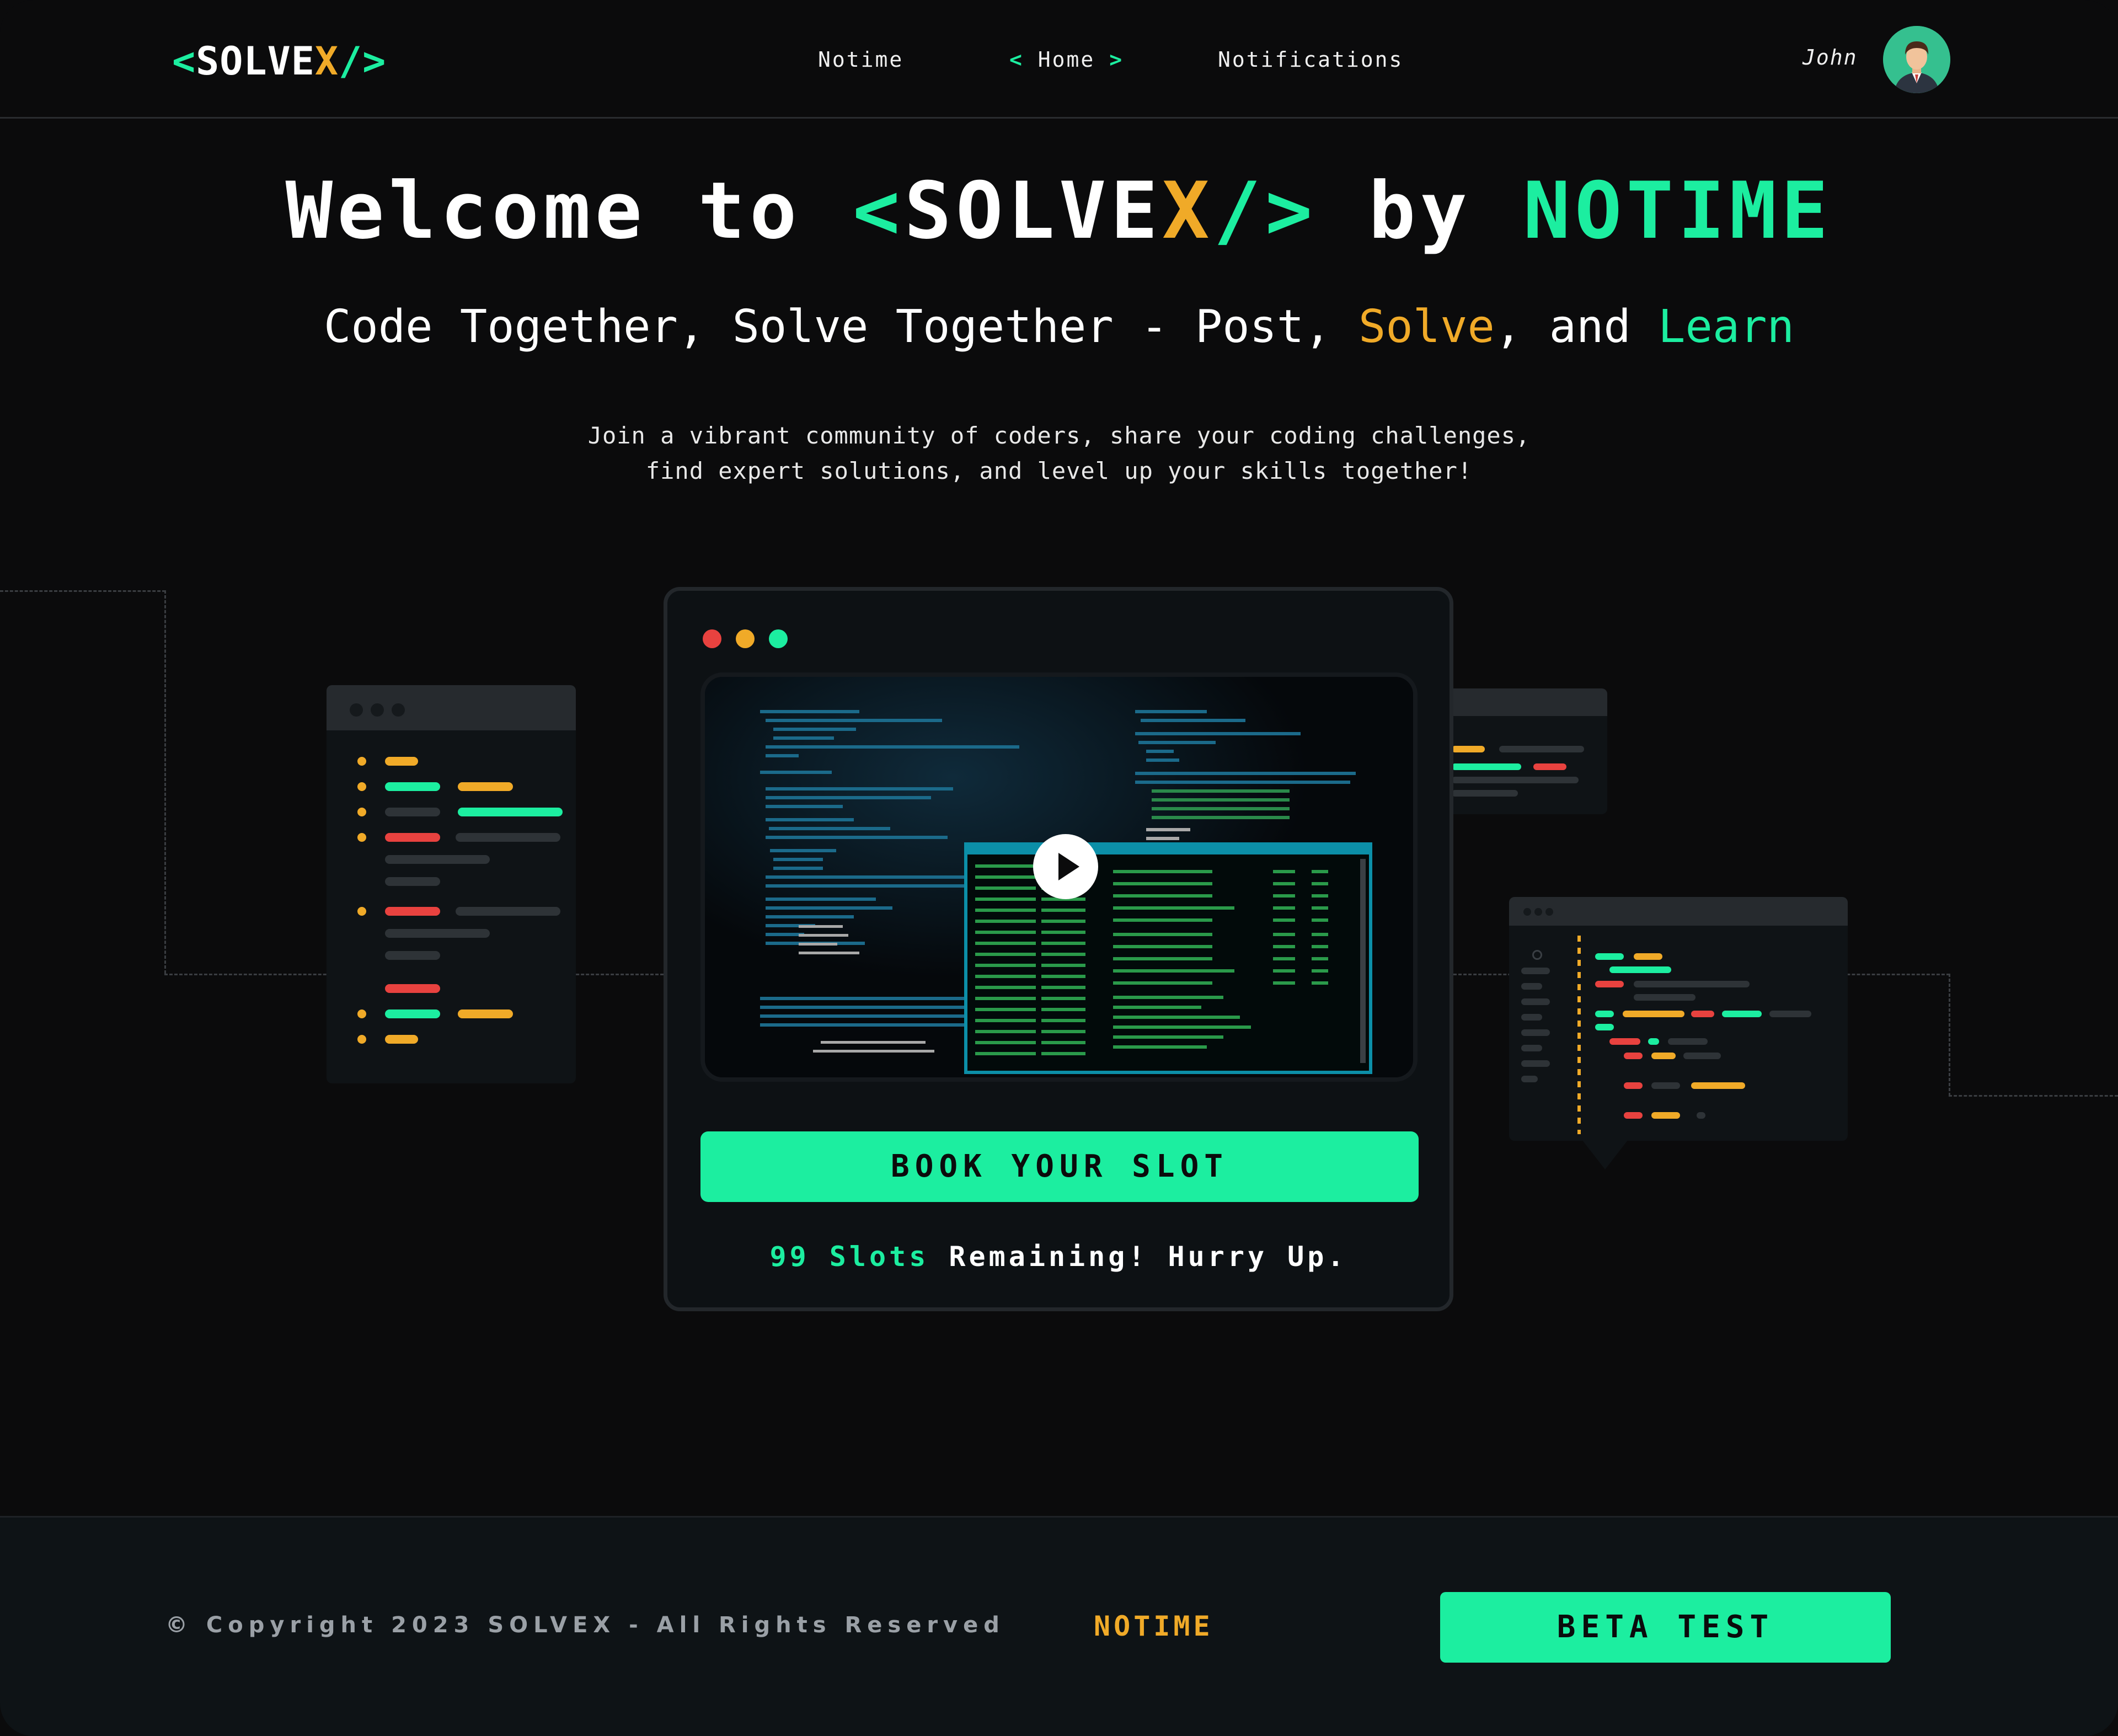 This screenshot has height=1736, width=2118. Describe the element at coordinates (184, 61) in the screenshot. I see `brand-open: <` at that location.